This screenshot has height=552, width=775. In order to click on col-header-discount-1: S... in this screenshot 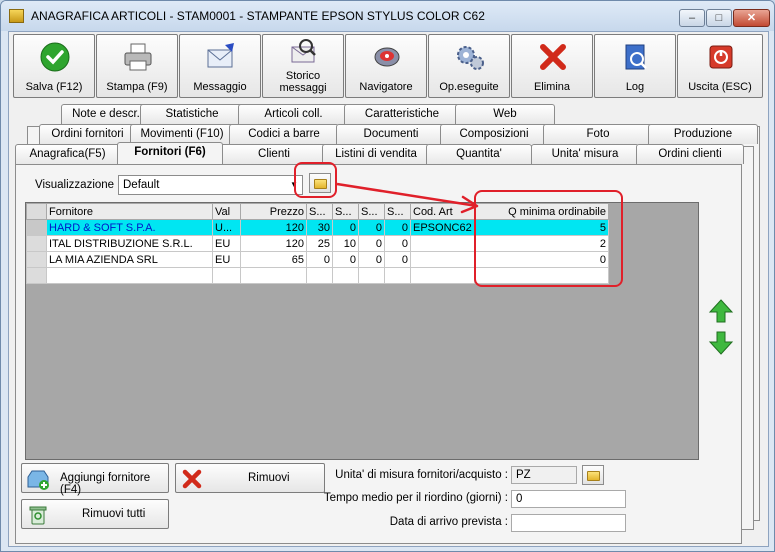, I will do `click(319, 211)`.